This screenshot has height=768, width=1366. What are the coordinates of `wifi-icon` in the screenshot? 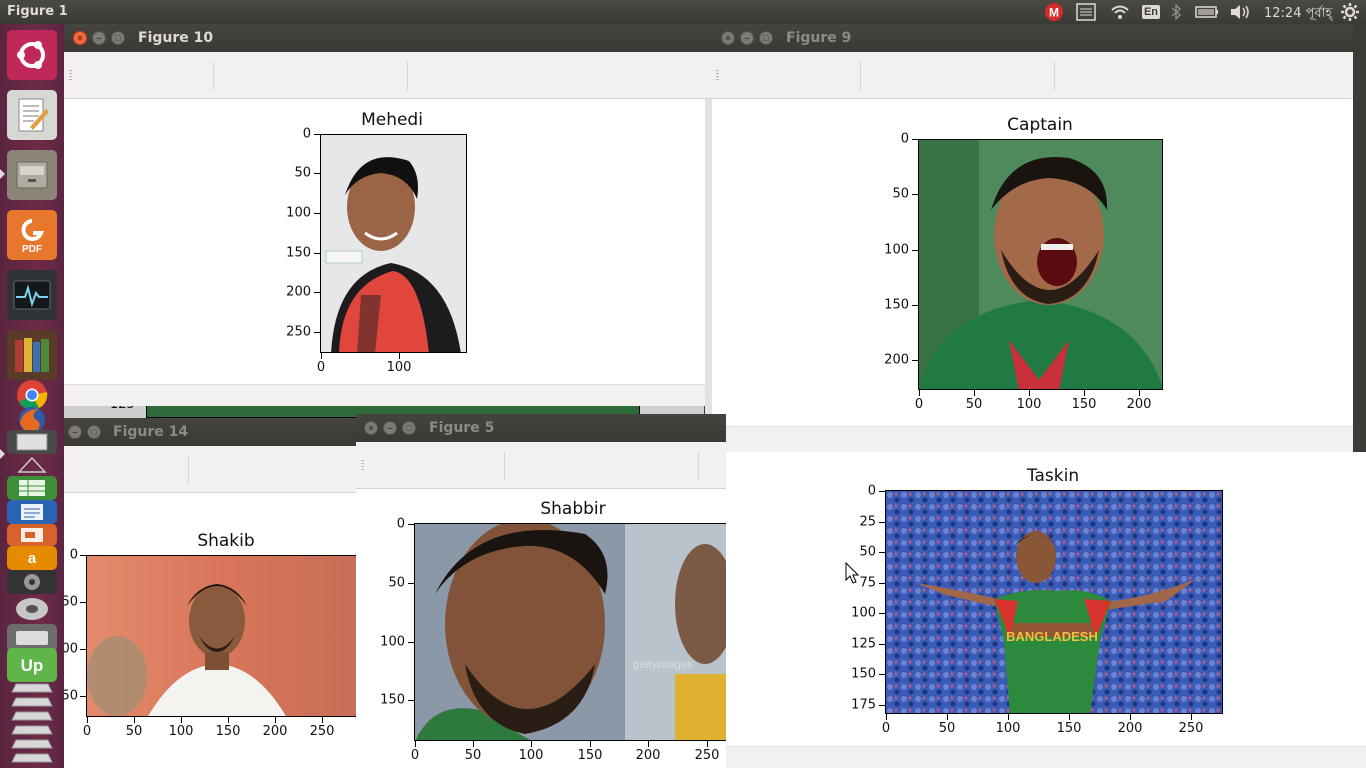 It's located at (1120, 12).